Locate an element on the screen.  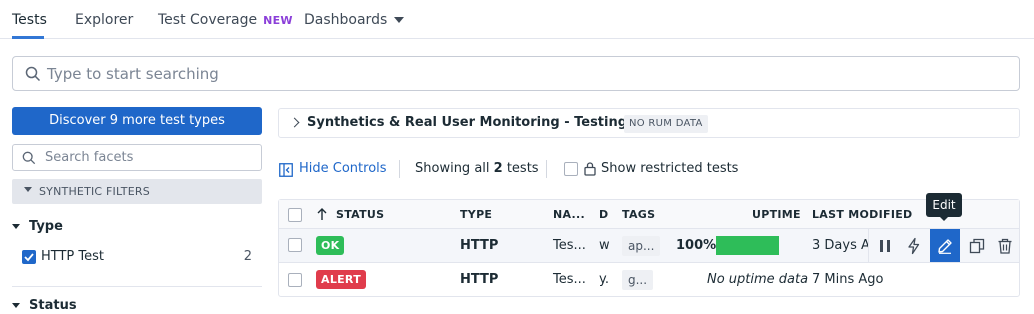
synthetic-filters-header: SYNTHETIC FILTERS is located at coordinates (137, 191).